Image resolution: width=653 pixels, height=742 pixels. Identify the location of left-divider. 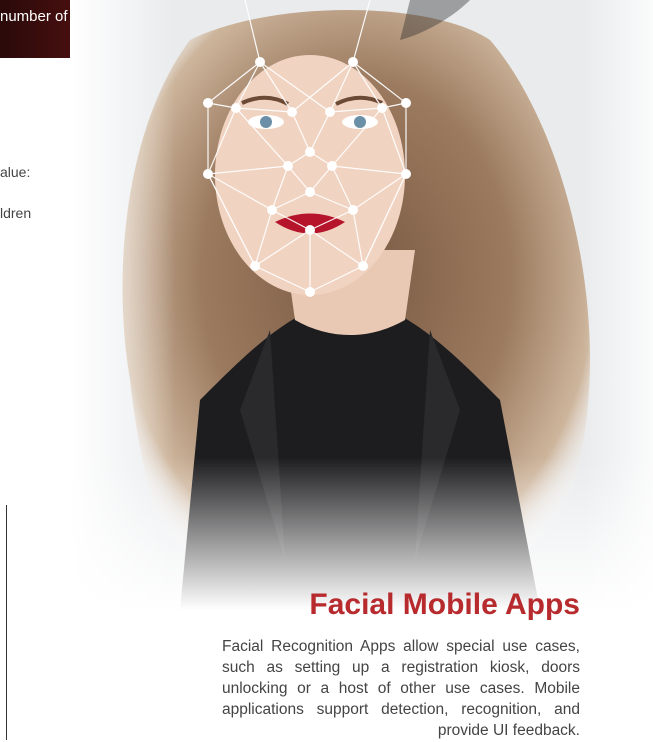
(6, 622).